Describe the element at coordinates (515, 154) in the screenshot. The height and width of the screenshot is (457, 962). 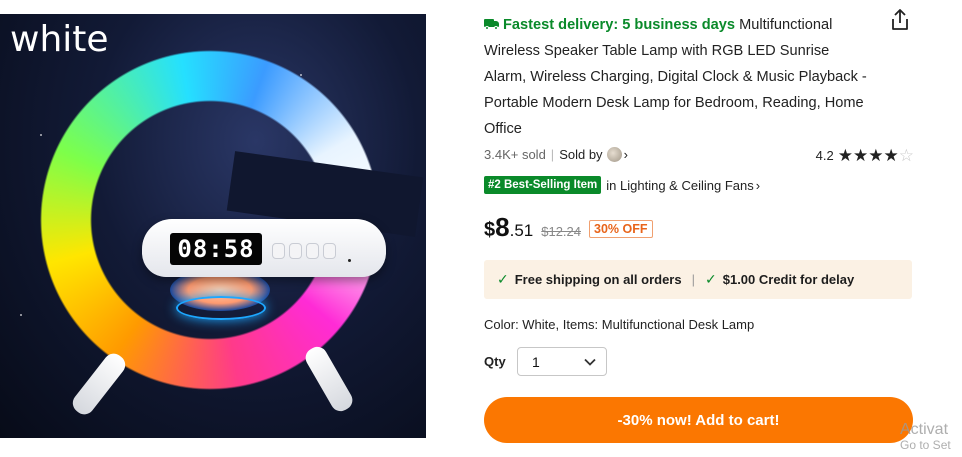
I see `sold-count: 3.4K+ sold` at that location.